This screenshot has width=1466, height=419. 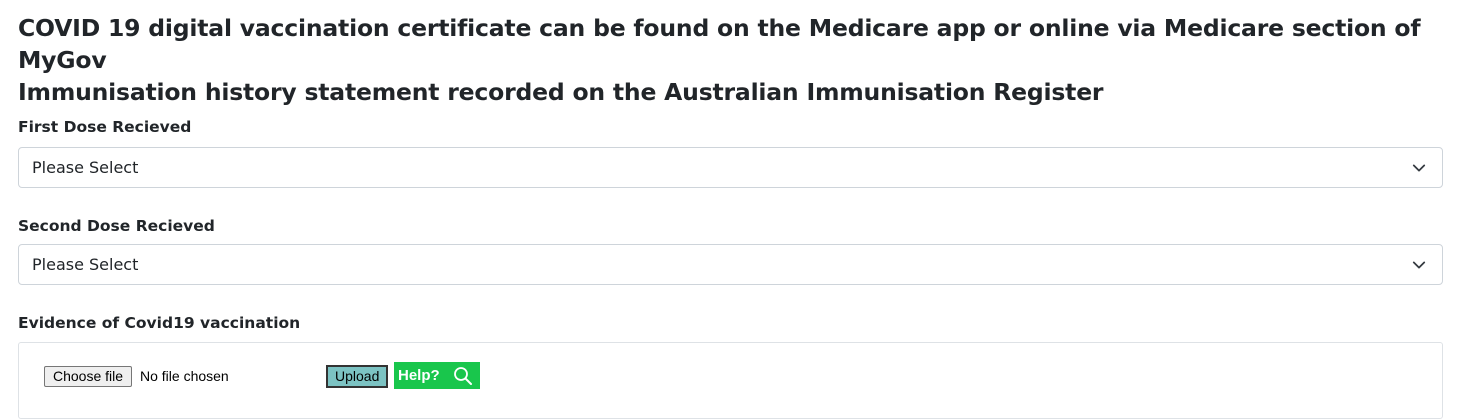 What do you see at coordinates (159, 323) in the screenshot?
I see `evidence-label: Evidence of Covid19 vaccination` at bounding box center [159, 323].